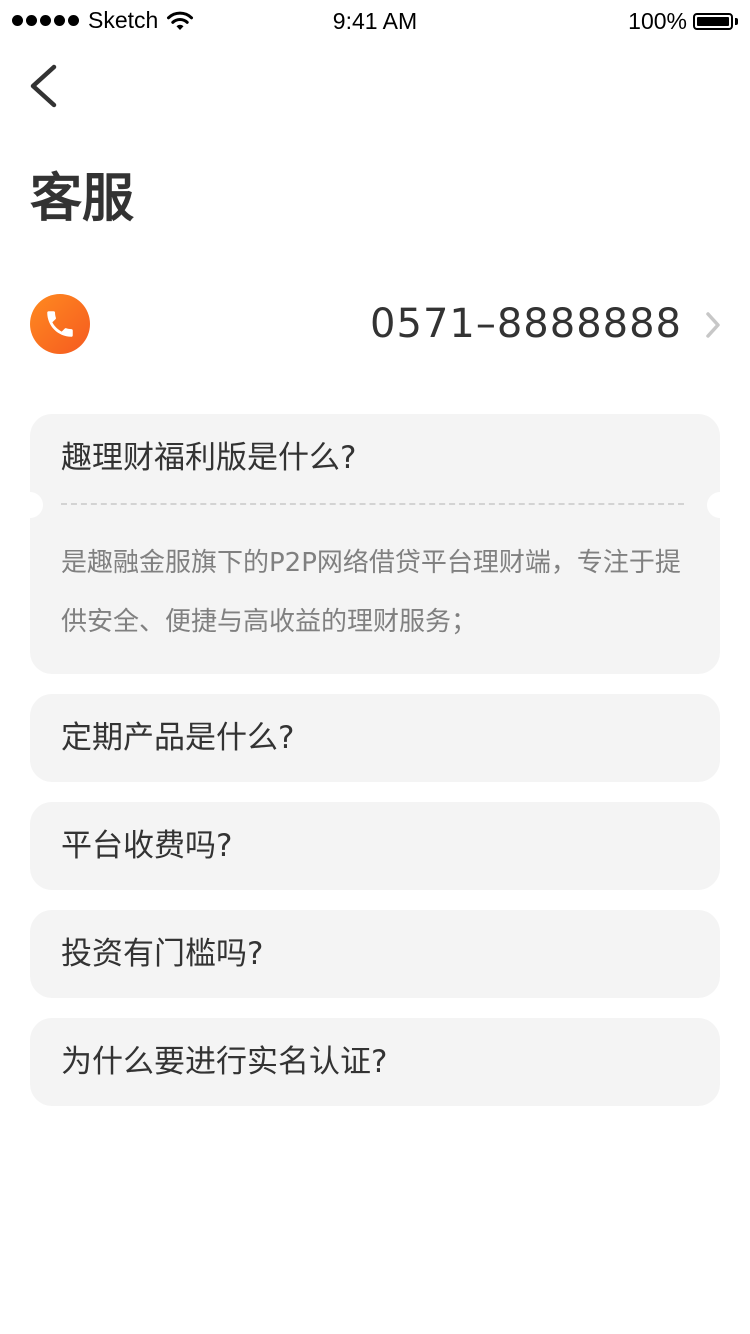 This screenshot has width=750, height=1334. Describe the element at coordinates (224, 1062) in the screenshot. I see `faq-question: 为什么要进行实名认证?` at that location.